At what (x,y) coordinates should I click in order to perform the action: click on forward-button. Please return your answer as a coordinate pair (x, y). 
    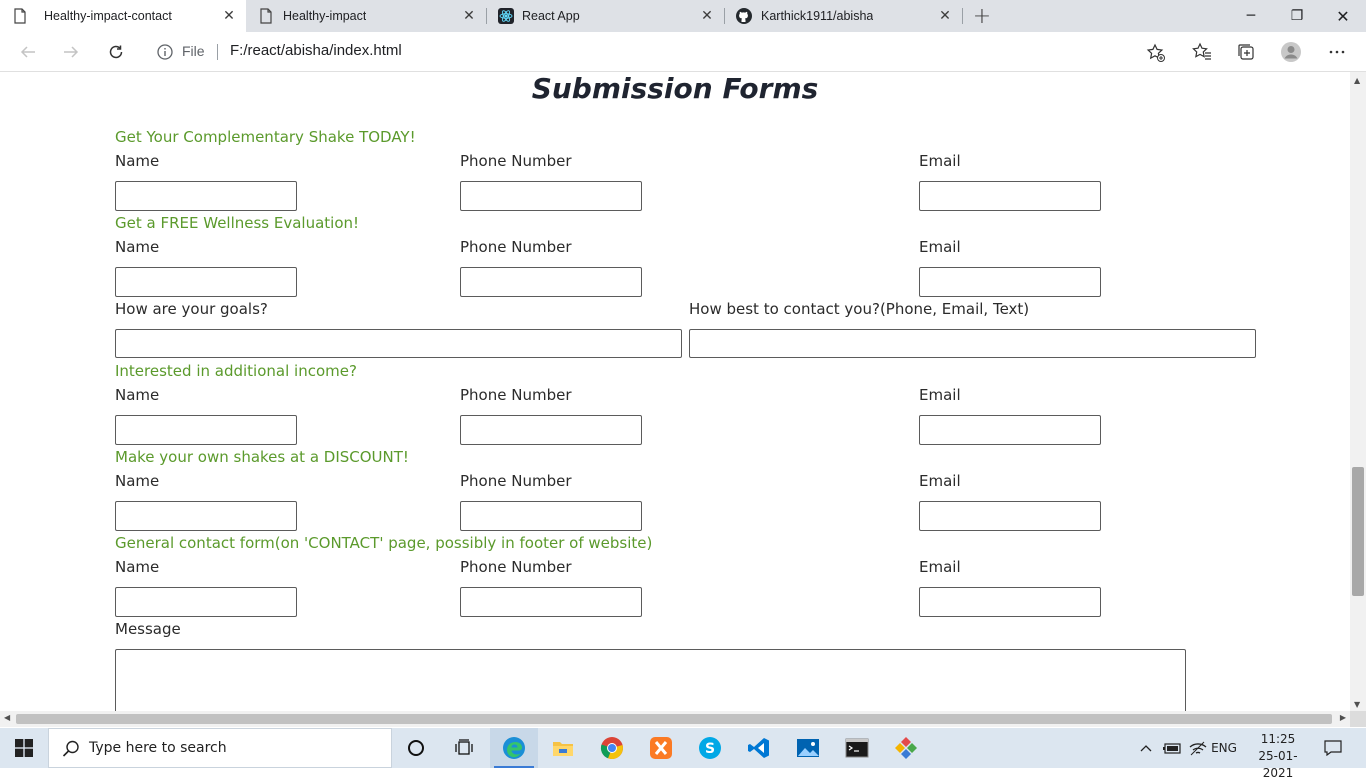
    Looking at the image, I should click on (71, 52).